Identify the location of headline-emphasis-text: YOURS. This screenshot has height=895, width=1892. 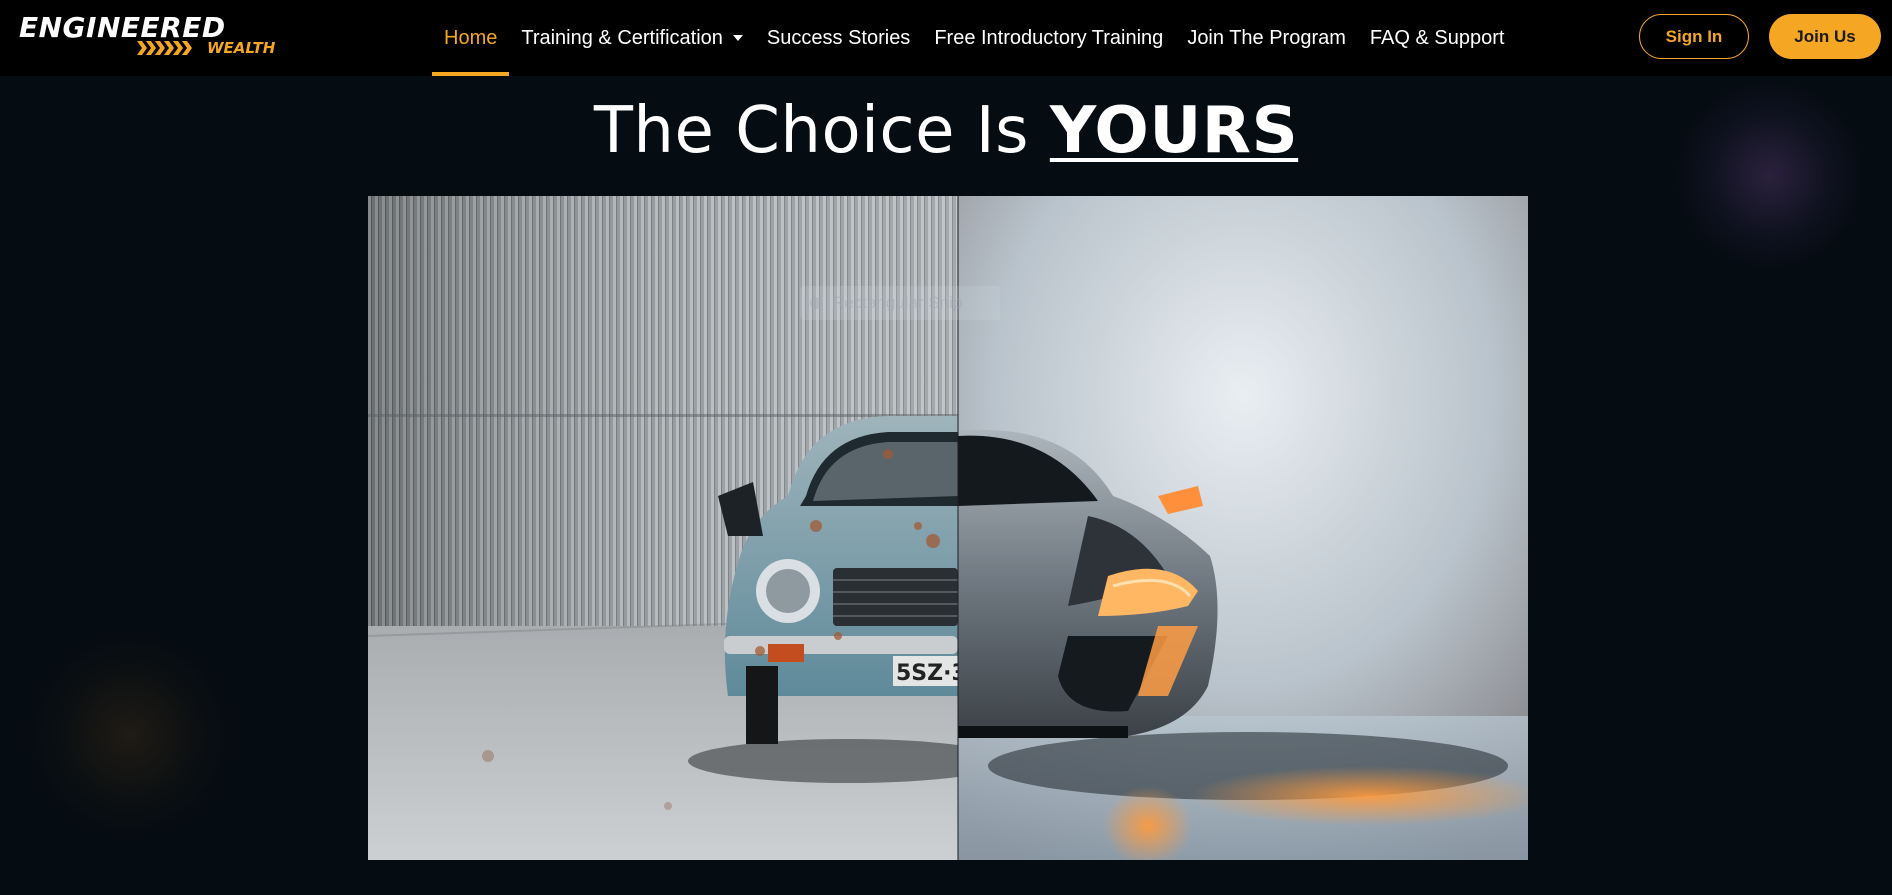
(1174, 131).